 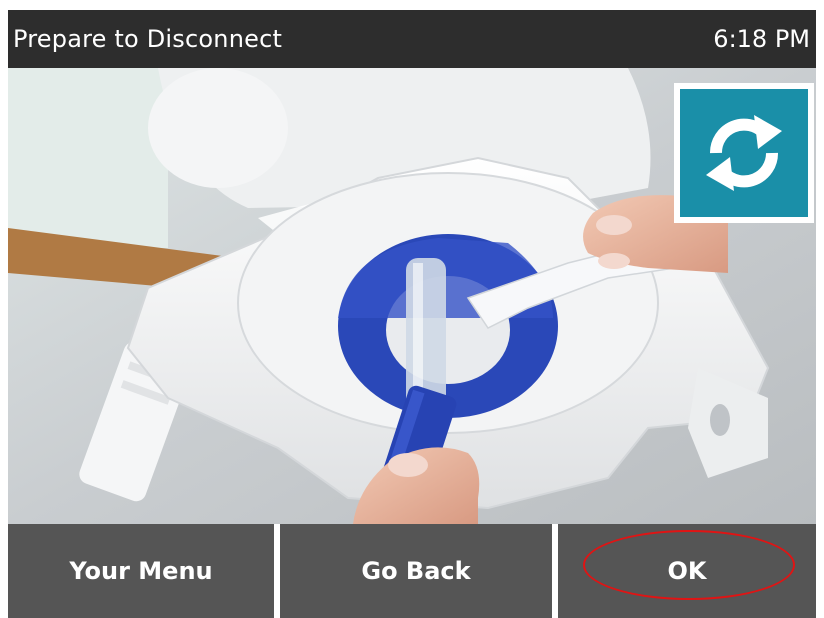 What do you see at coordinates (416, 571) in the screenshot?
I see `go-back-button: Go Back` at bounding box center [416, 571].